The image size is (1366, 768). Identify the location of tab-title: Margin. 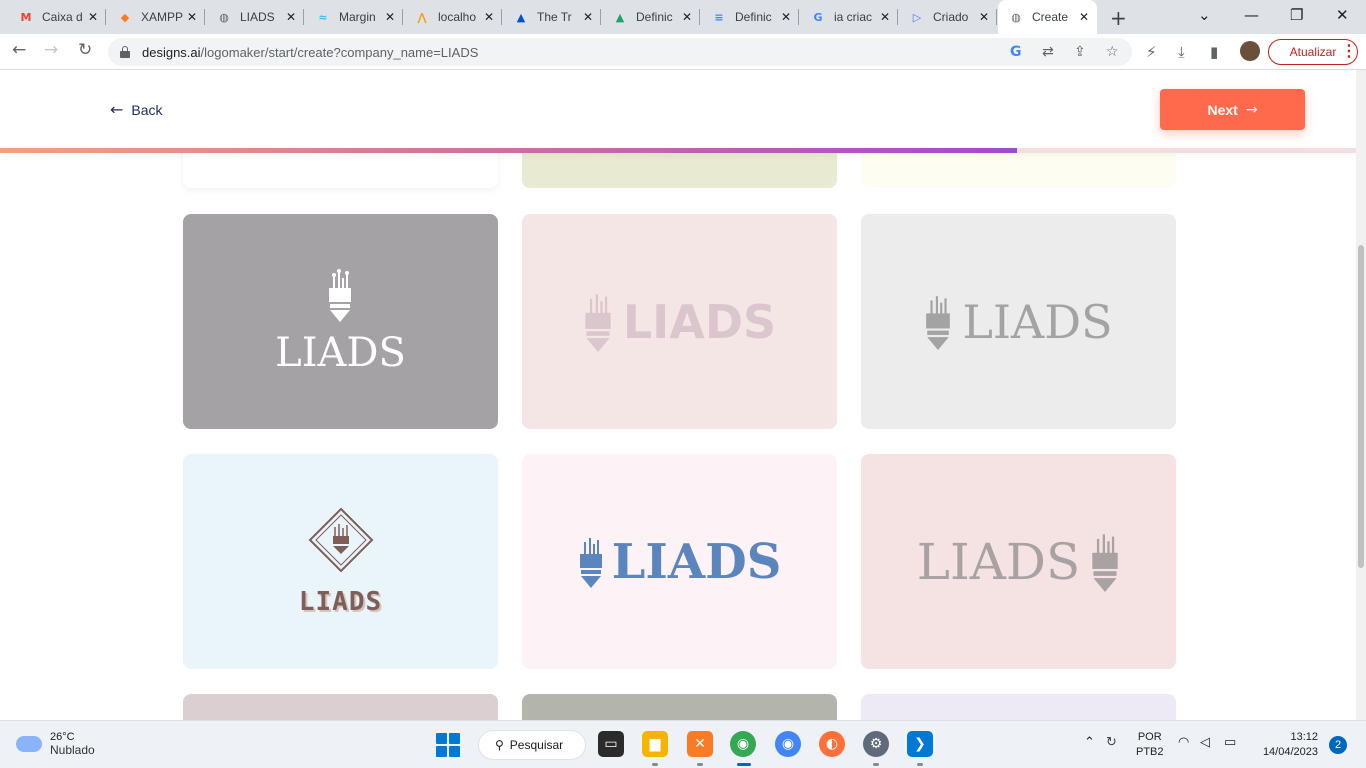
(357, 17).